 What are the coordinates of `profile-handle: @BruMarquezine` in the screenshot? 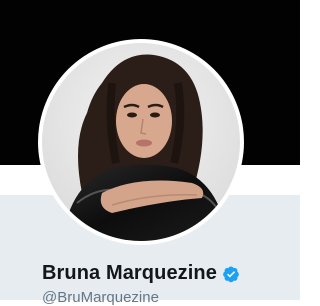 It's located at (100, 297).